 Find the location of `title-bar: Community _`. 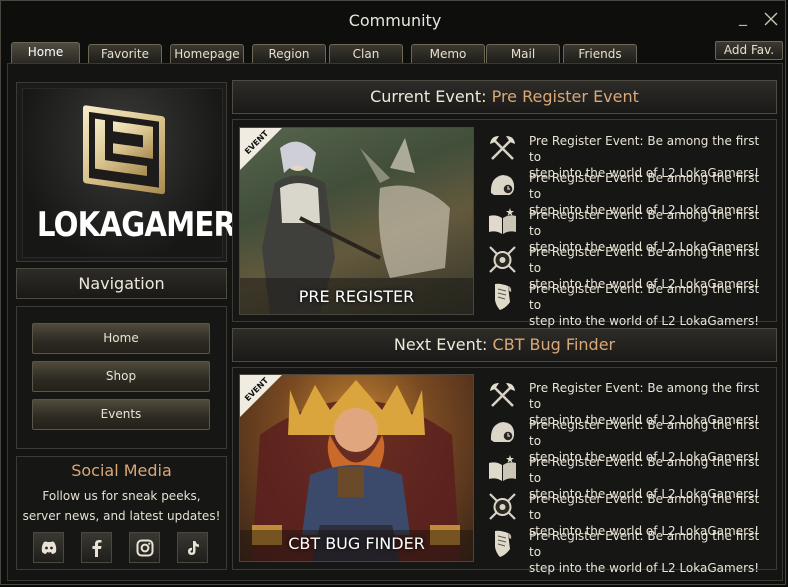

title-bar: Community _ is located at coordinates (394, 21).